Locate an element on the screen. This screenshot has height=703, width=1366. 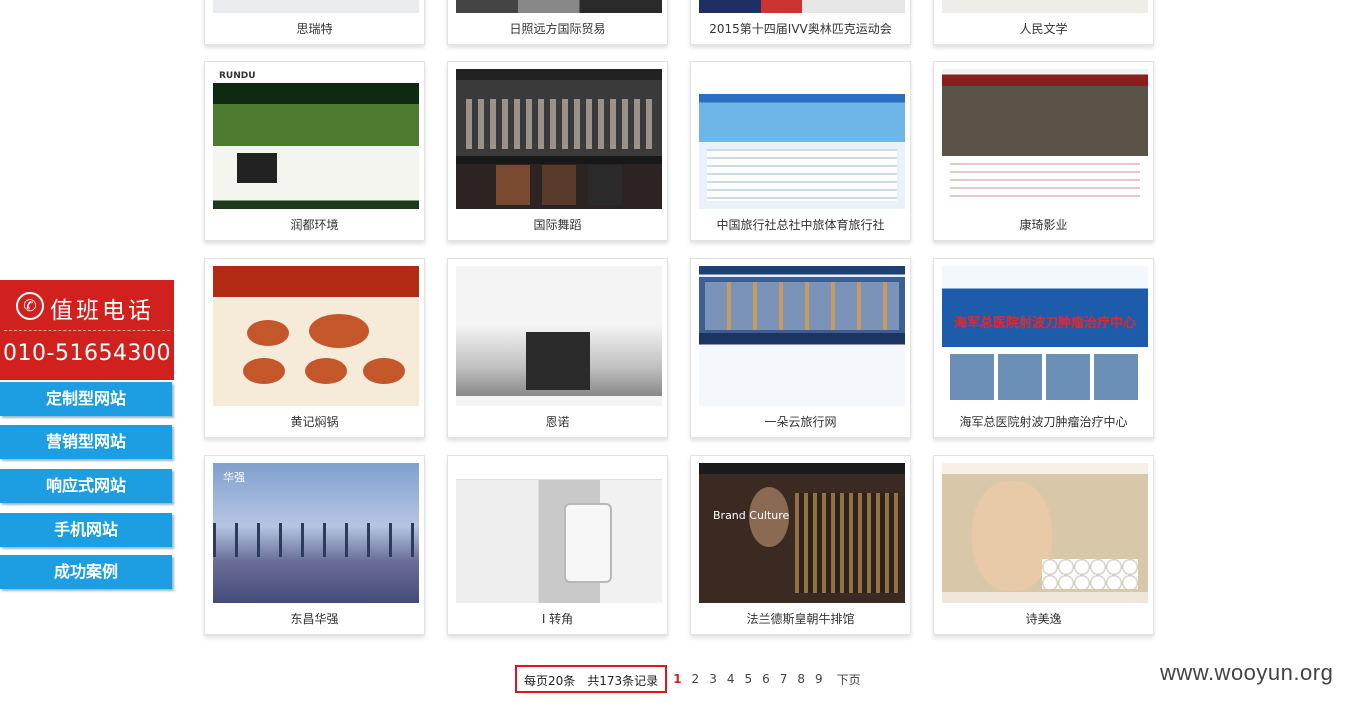
thumbnail-logo-text: 华强 is located at coordinates (234, 477).